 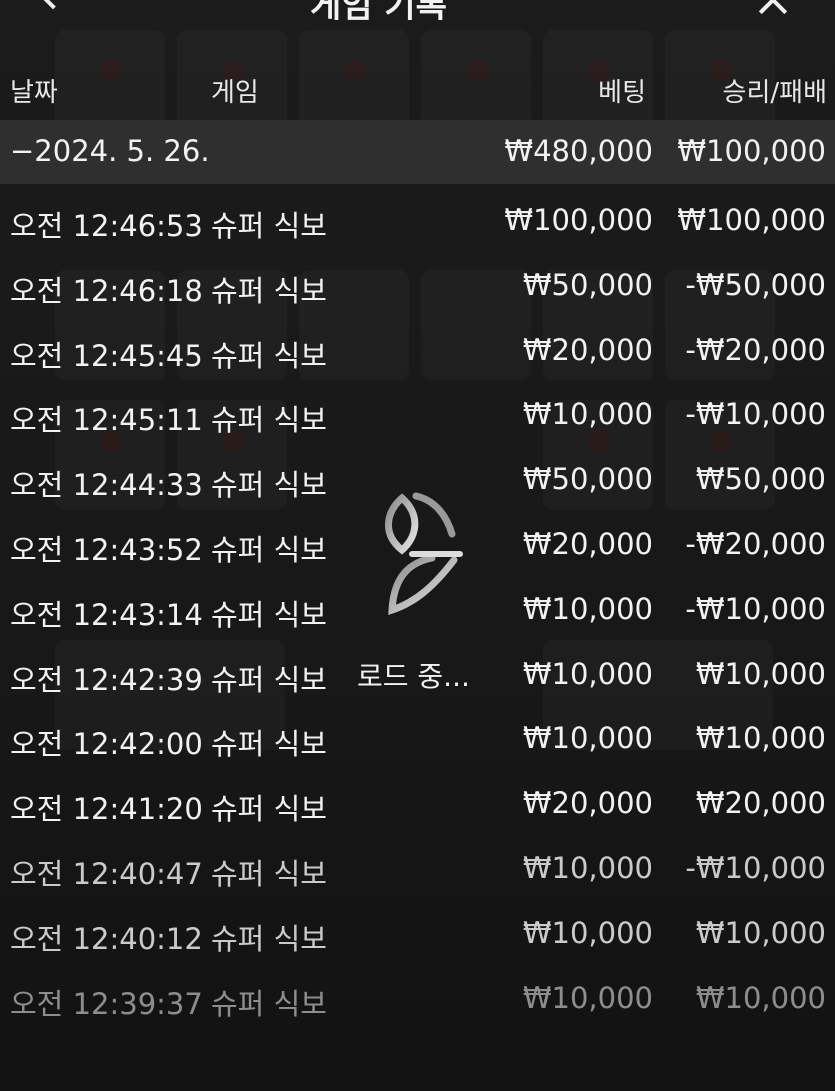 I want to click on history-row: 오전 12:42:00 슈퍼 식보 ₩10,000 ₩10,000, so click(x=417, y=740).